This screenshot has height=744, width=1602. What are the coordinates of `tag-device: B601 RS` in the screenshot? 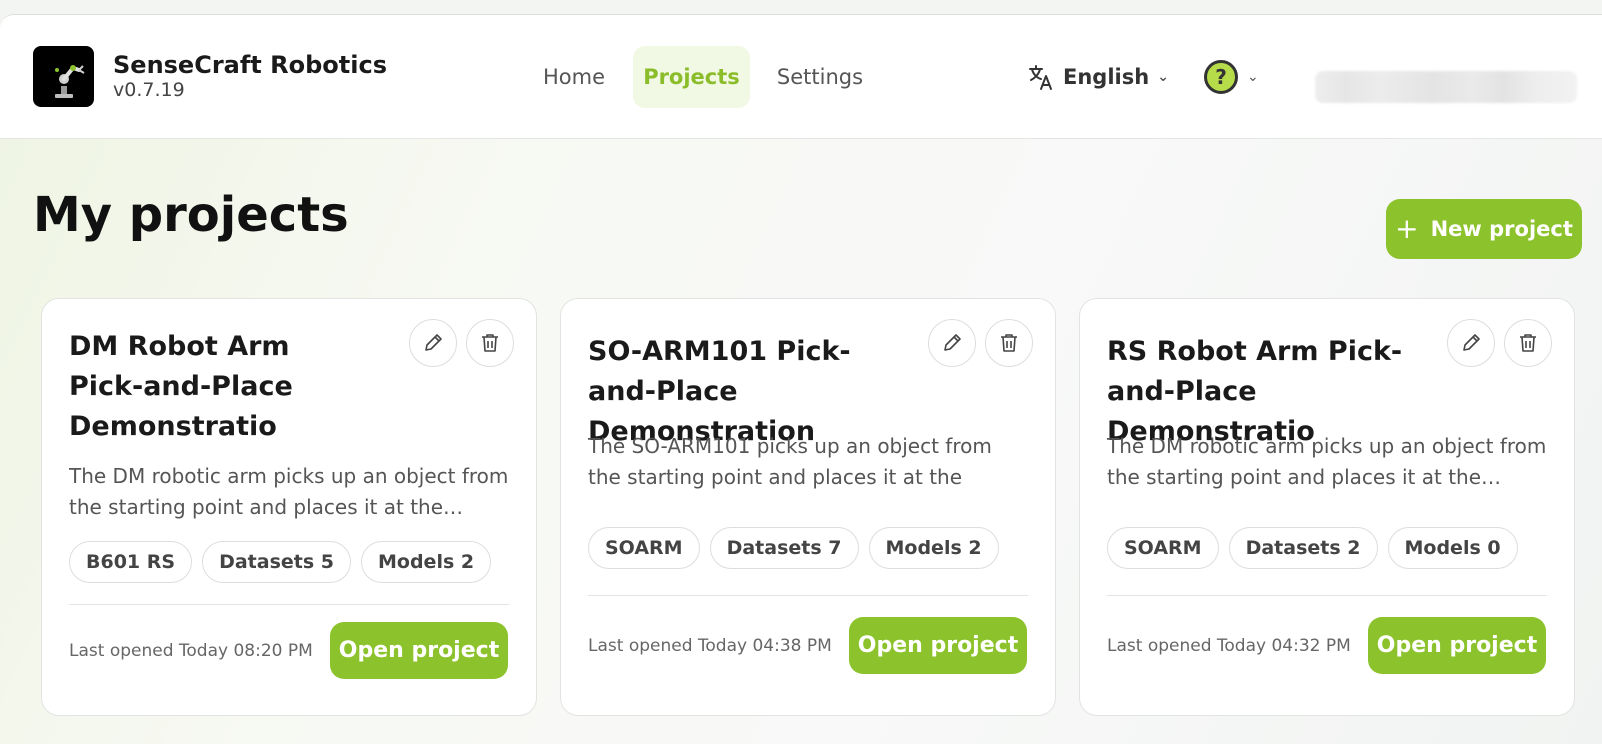 It's located at (131, 562).